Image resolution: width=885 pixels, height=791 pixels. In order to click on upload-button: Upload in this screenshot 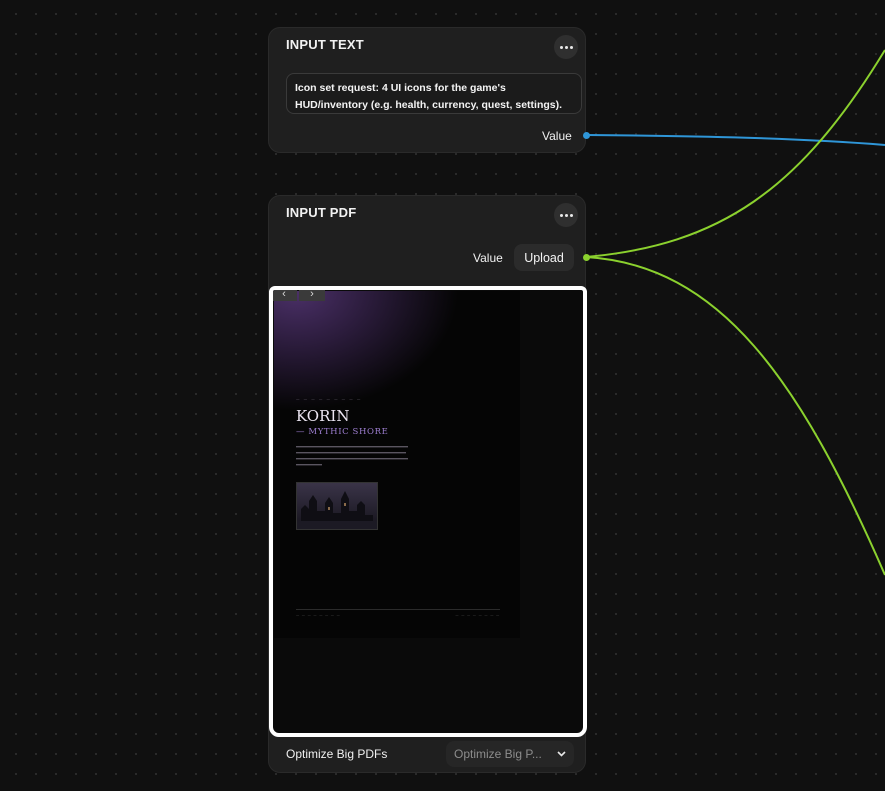, I will do `click(544, 257)`.